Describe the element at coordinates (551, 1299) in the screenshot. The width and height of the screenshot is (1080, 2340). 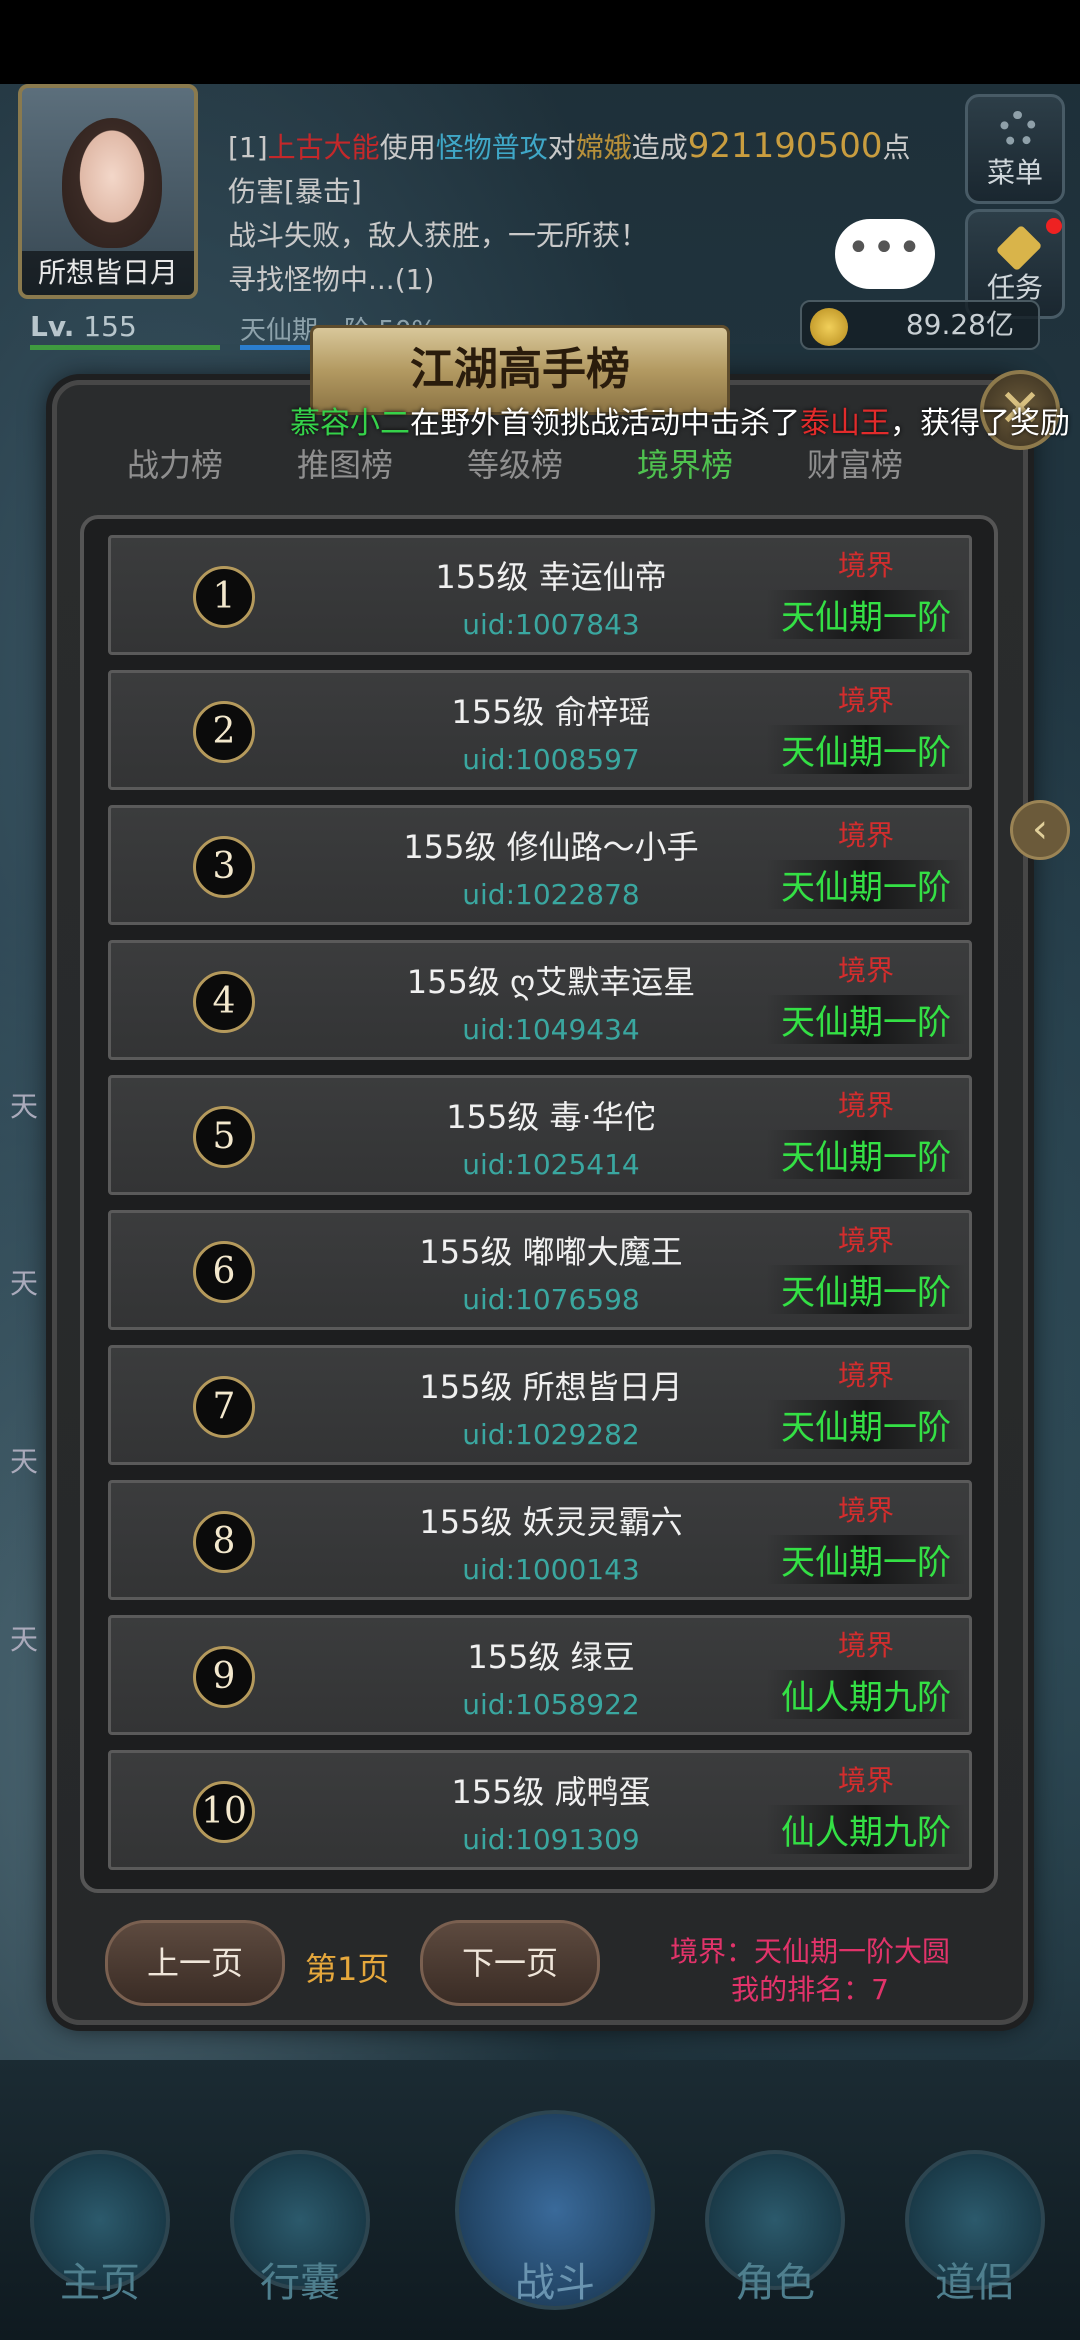
I see `player-uid: uid:1076598` at that location.